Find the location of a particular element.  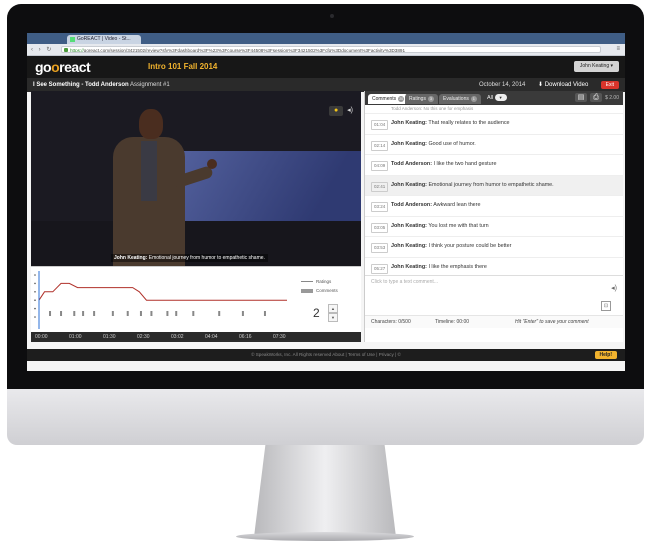

comment-timestamp: 02:41 is located at coordinates (380, 186).